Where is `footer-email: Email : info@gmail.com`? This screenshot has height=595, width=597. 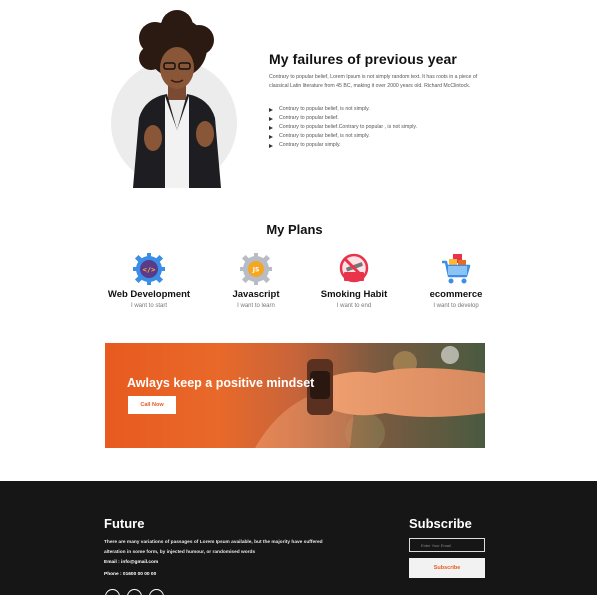 footer-email: Email : info@gmail.com is located at coordinates (131, 562).